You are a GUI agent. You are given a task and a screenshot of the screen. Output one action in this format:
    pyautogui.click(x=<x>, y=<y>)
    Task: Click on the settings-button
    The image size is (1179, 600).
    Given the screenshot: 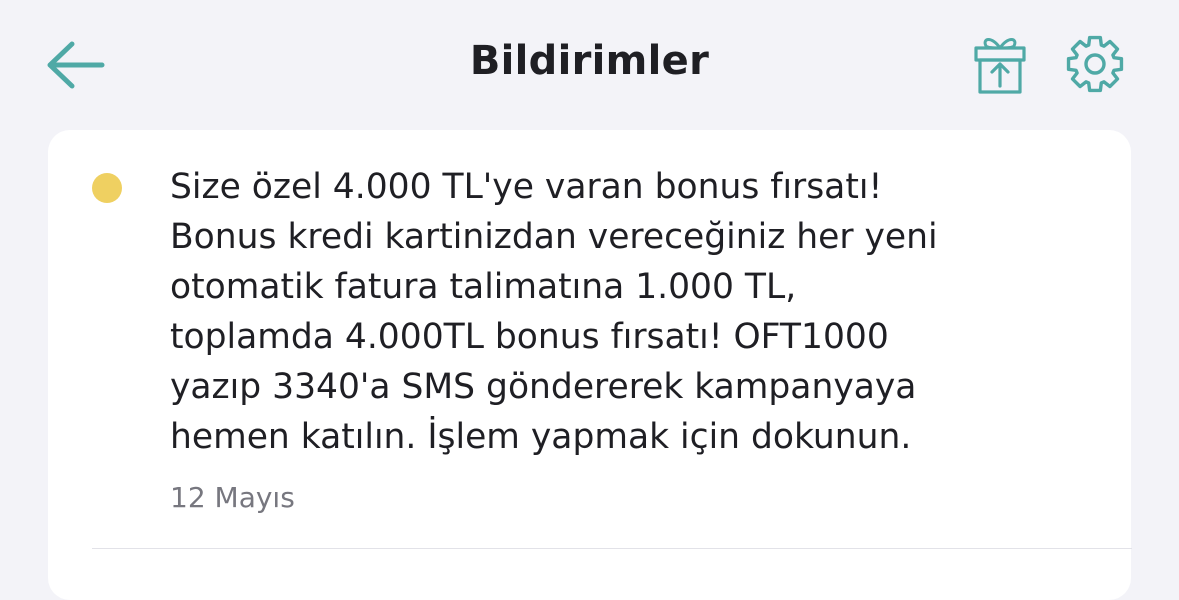 What is the action you would take?
    pyautogui.click(x=1095, y=64)
    